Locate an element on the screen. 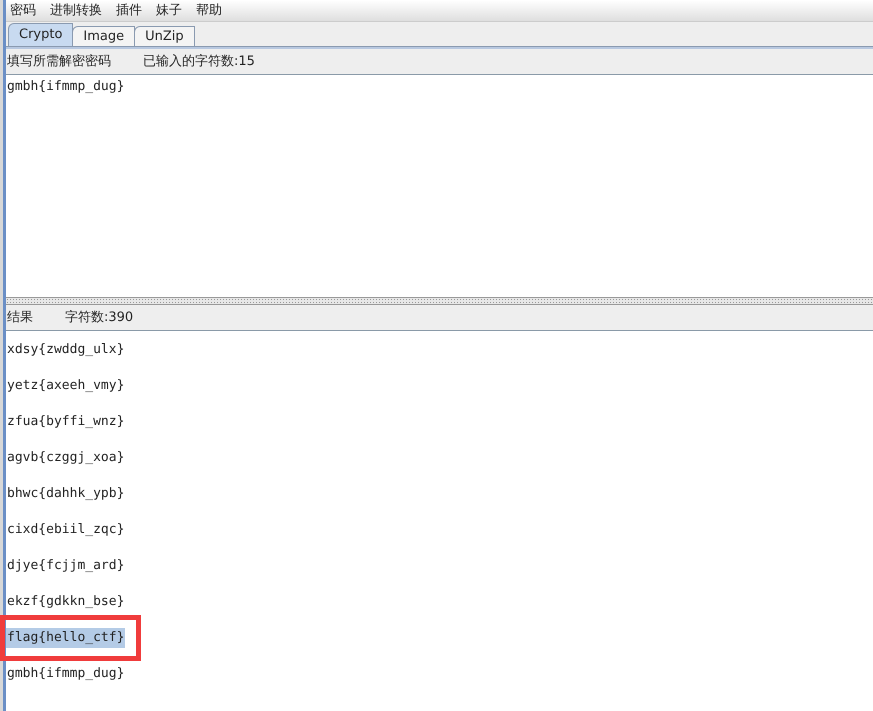  result-line: djye{fcjjm_ard} is located at coordinates (66, 566).